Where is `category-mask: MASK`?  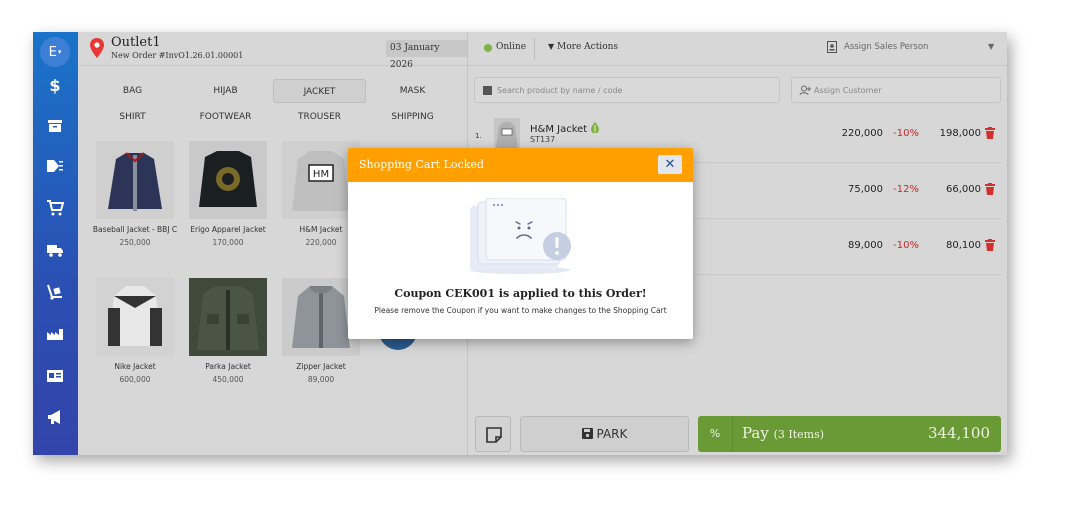 category-mask: MASK is located at coordinates (412, 91).